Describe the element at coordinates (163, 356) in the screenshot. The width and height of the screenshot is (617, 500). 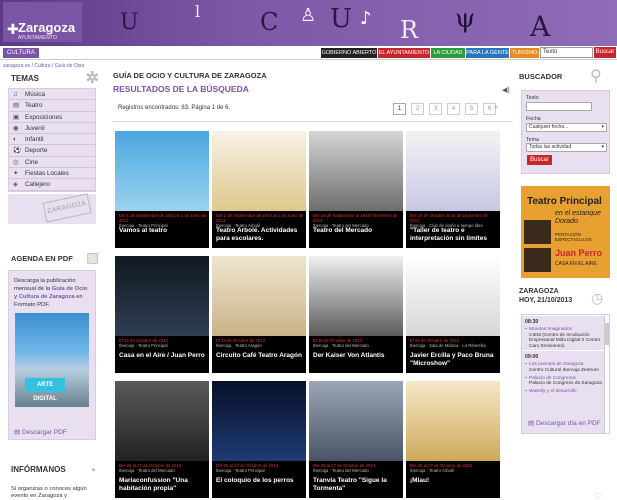
I see `event-title: Casa en el Aire / Juan Perro` at that location.